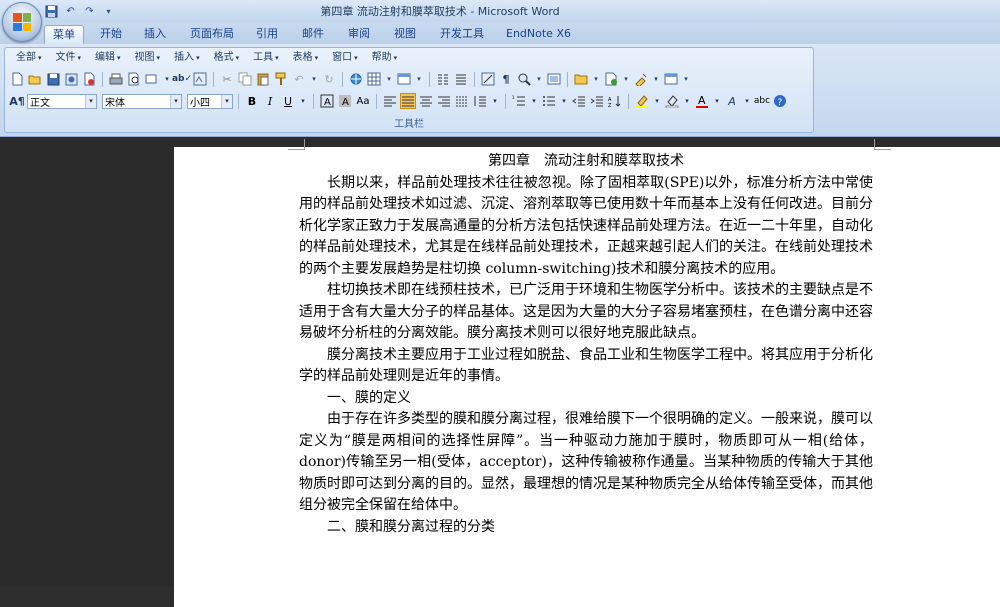 Image resolution: width=1000 pixels, height=607 pixels. I want to click on columns-icon, so click(443, 79).